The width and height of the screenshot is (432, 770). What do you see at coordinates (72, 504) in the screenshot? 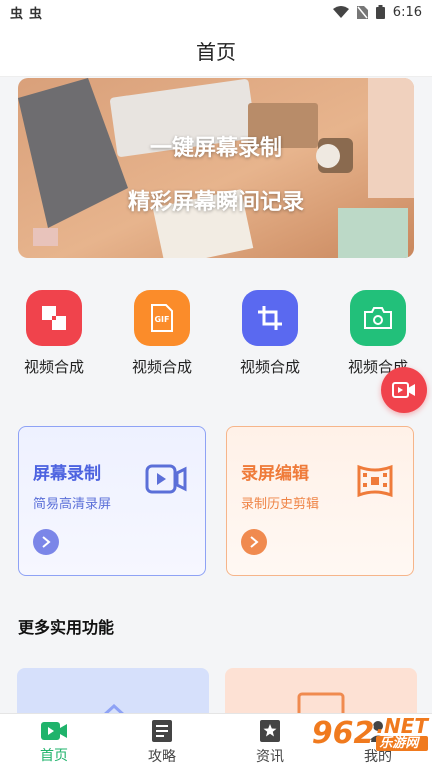
I see `card-subtitle: 简易高清录屏` at bounding box center [72, 504].